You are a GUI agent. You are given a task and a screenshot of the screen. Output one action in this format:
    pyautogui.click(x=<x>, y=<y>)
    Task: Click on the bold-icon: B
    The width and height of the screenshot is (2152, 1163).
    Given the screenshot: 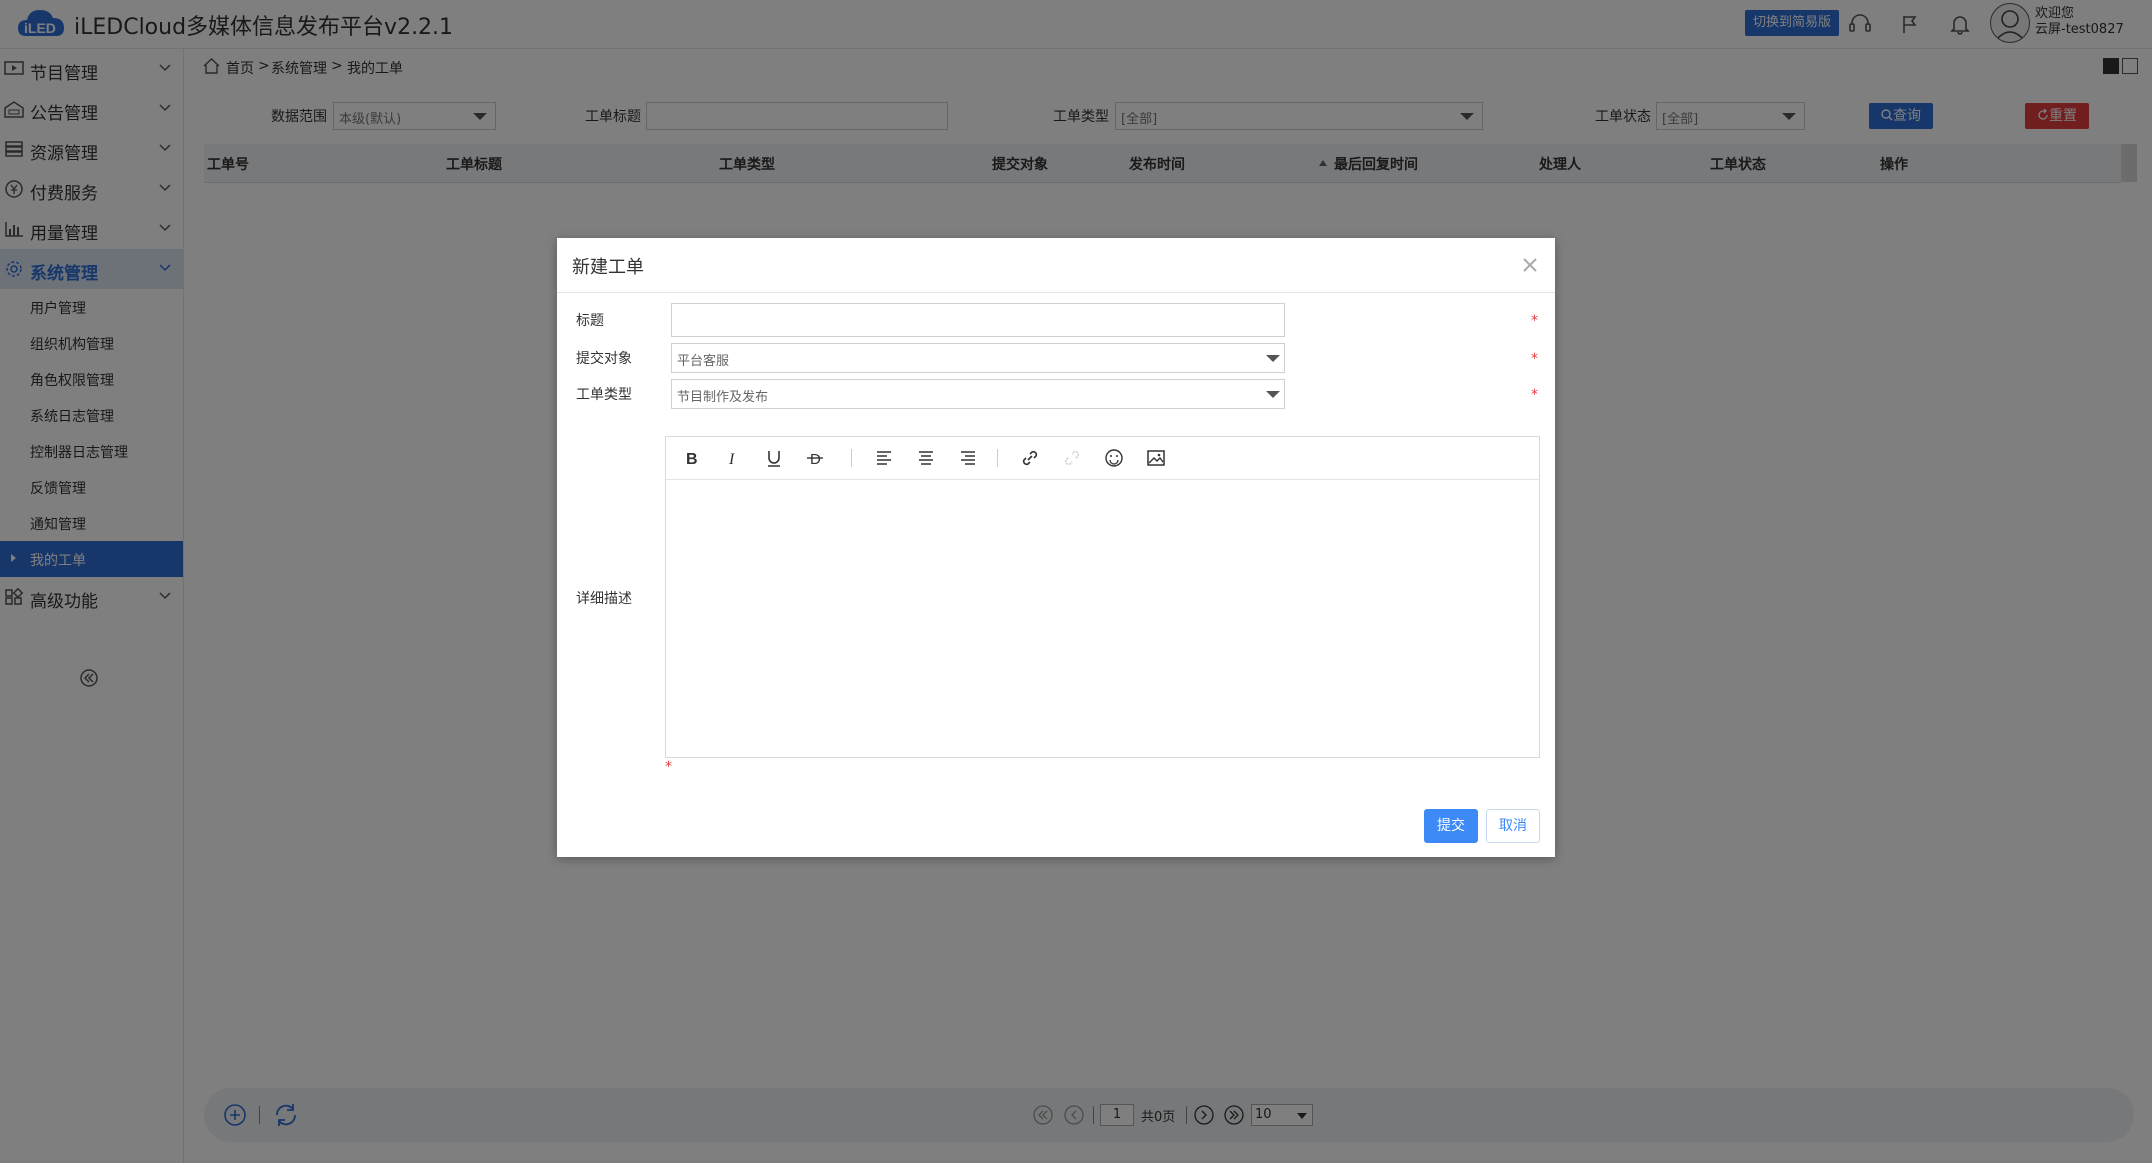 What is the action you would take?
    pyautogui.click(x=692, y=458)
    